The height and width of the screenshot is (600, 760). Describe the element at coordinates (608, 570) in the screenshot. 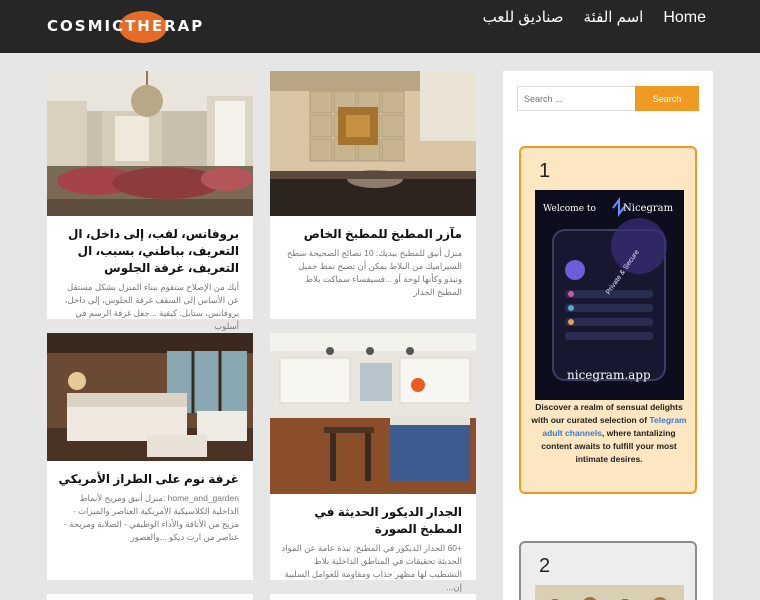

I see `ad-widget-2: 2` at that location.